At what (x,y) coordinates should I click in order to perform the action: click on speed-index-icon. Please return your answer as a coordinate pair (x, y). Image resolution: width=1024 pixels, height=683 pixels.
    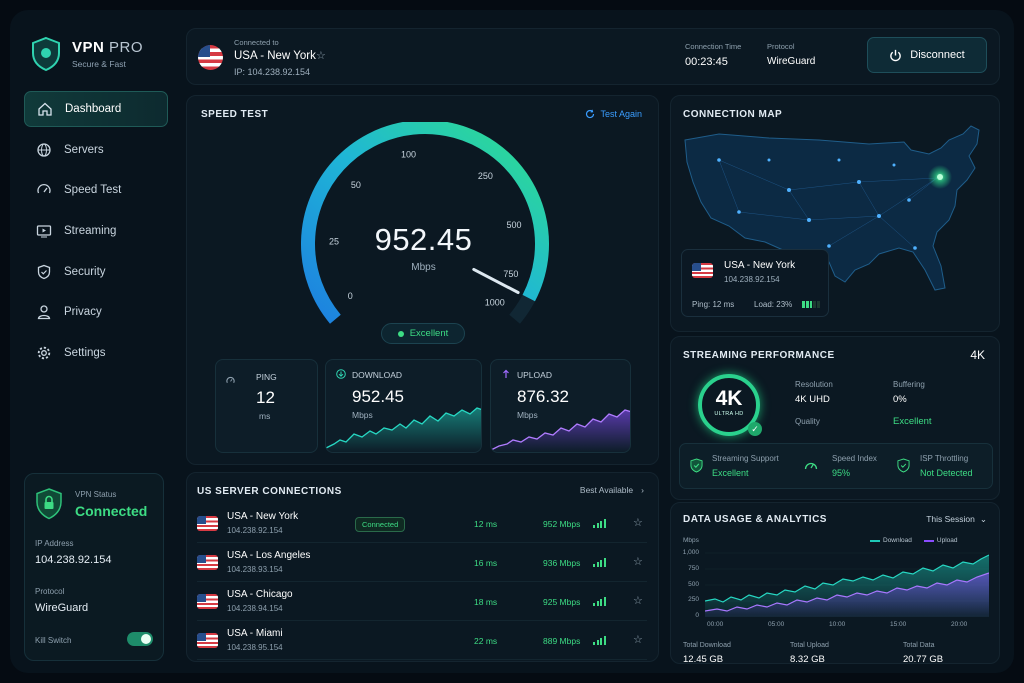
    Looking at the image, I should click on (811, 466).